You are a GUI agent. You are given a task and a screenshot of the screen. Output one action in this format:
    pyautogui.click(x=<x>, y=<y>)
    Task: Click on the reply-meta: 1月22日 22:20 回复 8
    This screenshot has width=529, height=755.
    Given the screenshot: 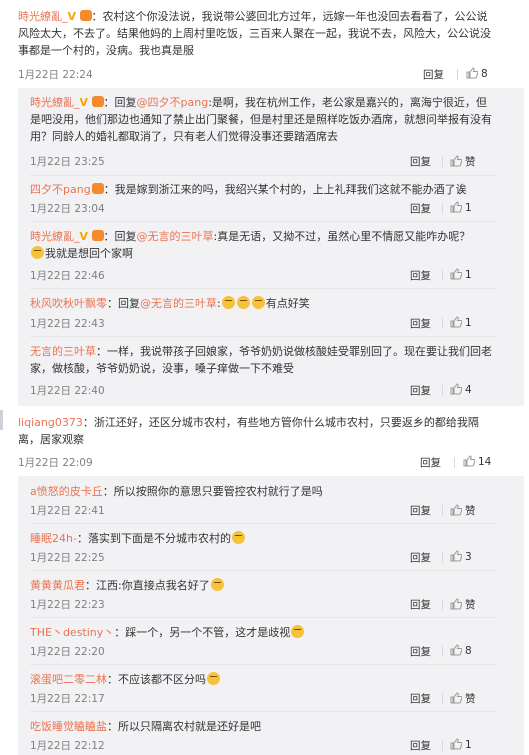 What is the action you would take?
    pyautogui.click(x=263, y=652)
    